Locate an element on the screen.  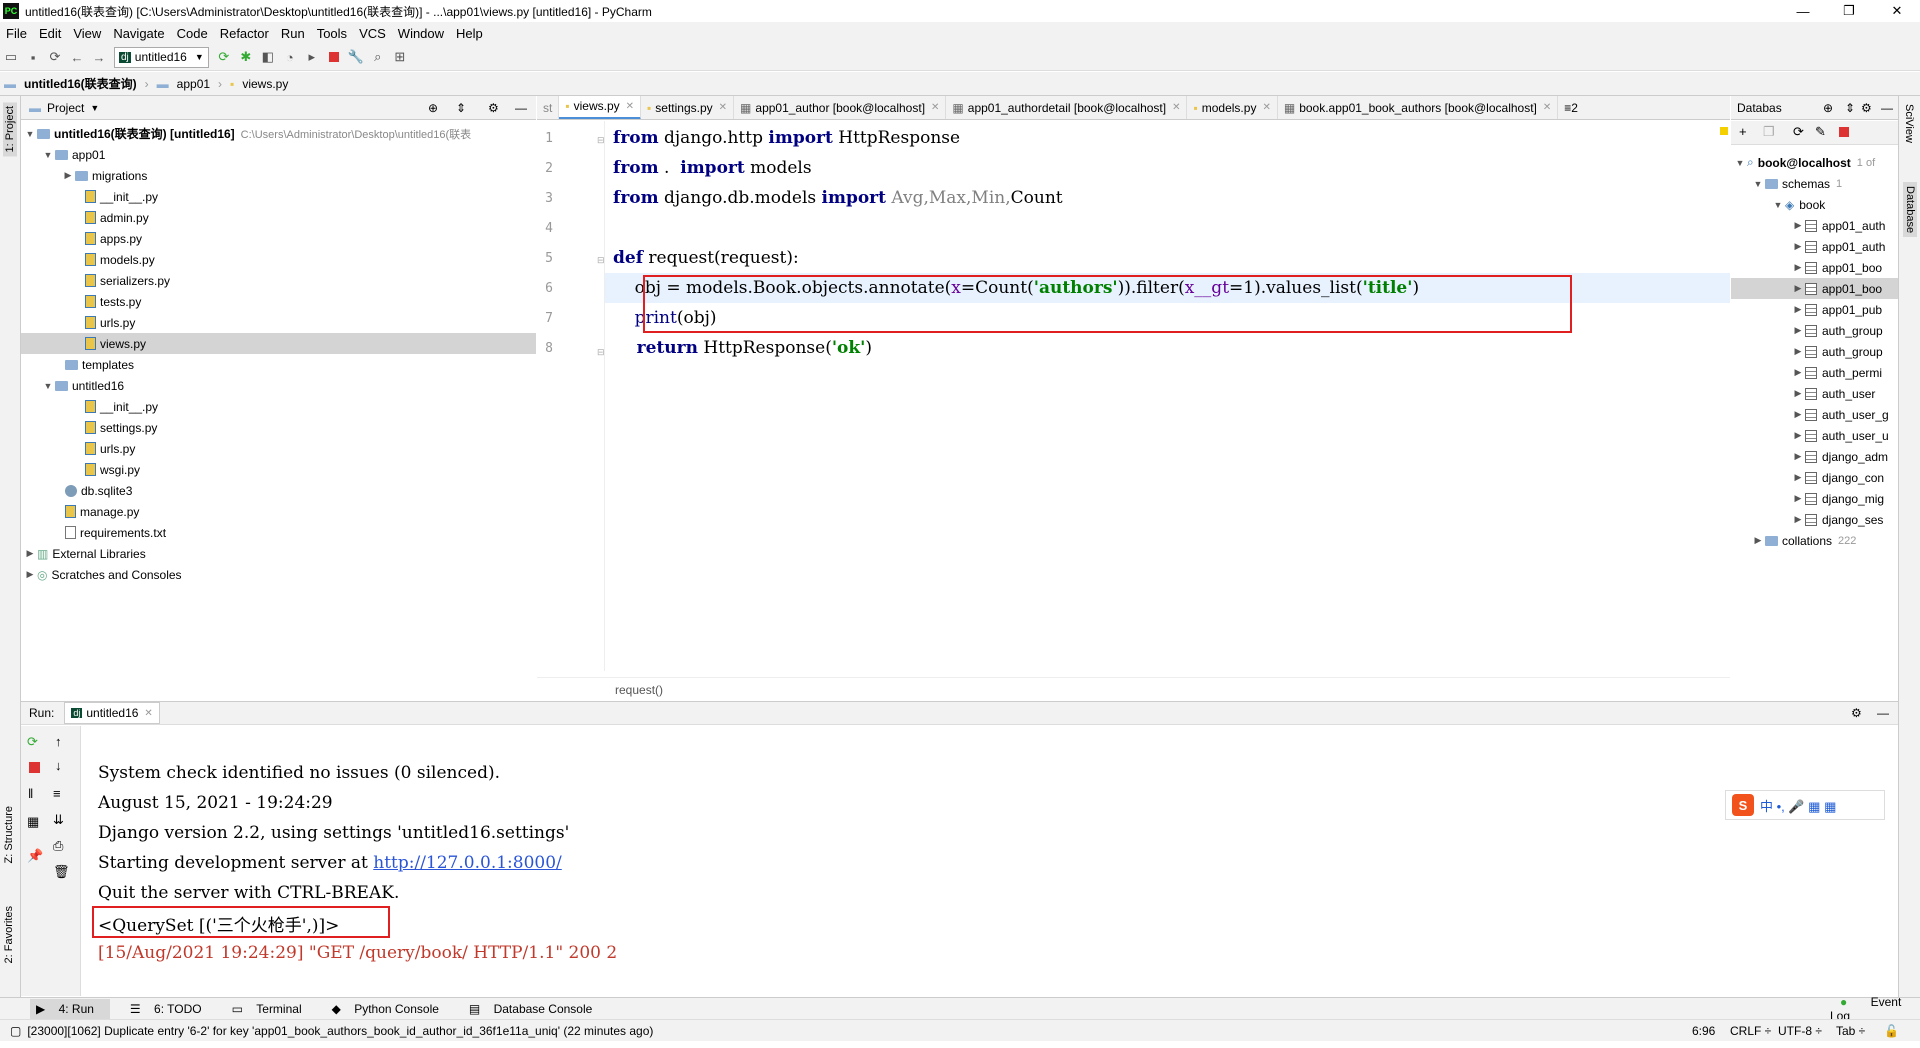
locate-icon: ⊕ is located at coordinates (1828, 108).